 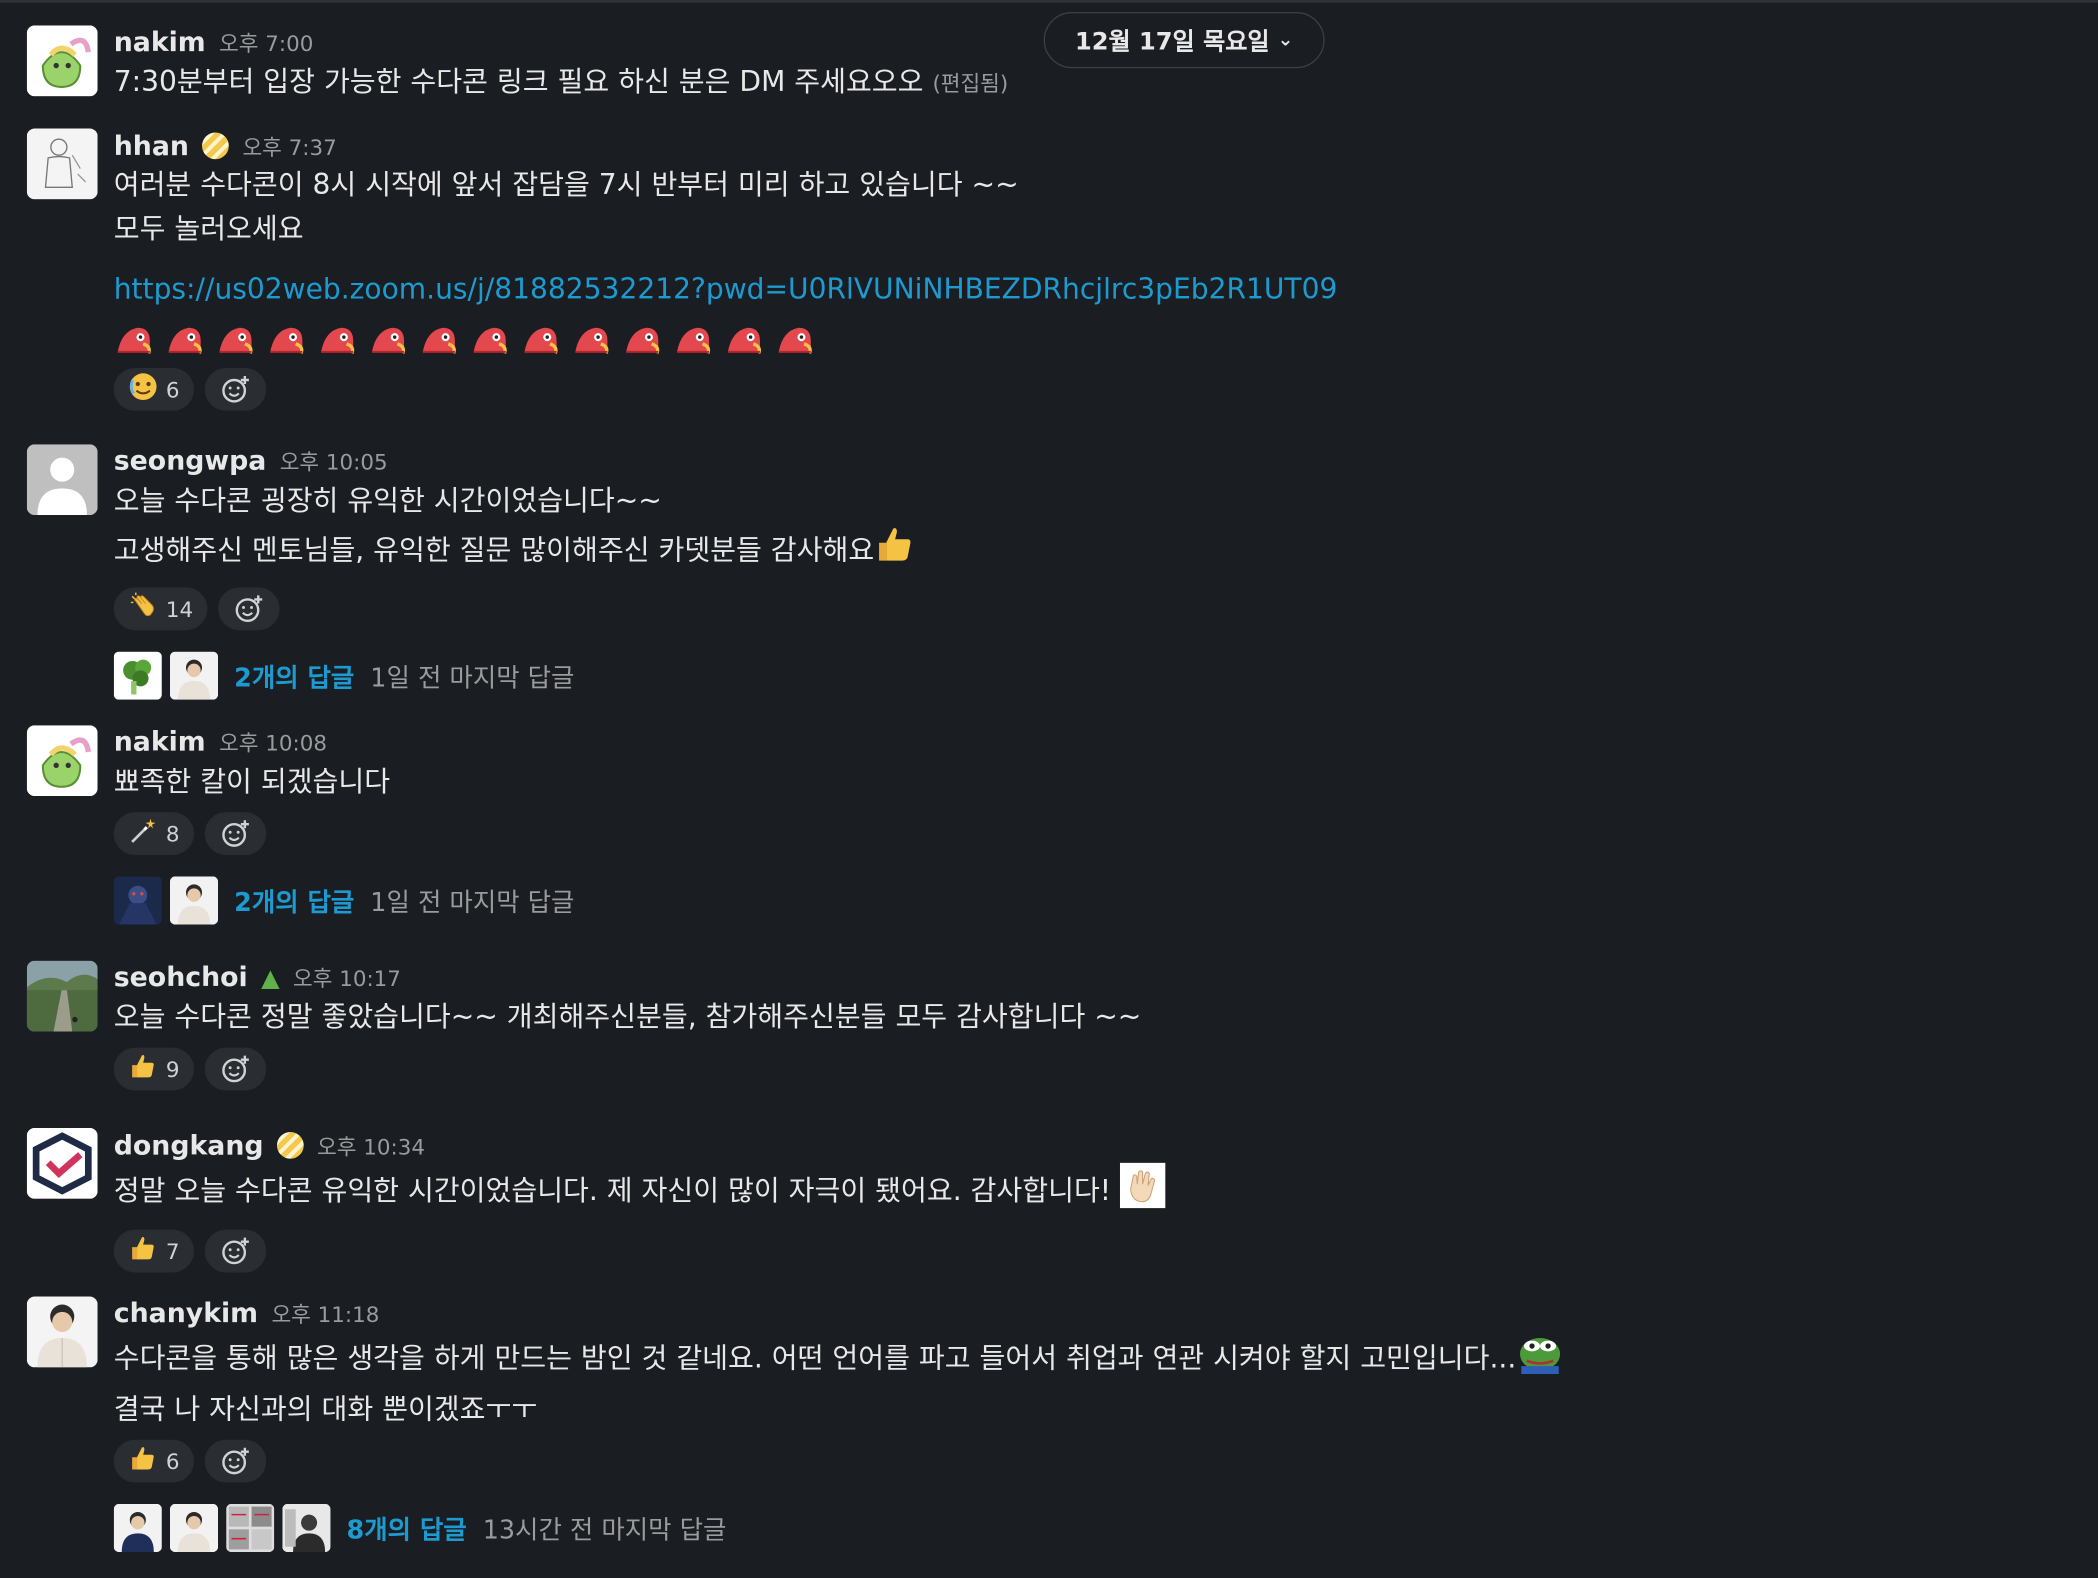 I want to click on reaction-count: 8, so click(x=172, y=833).